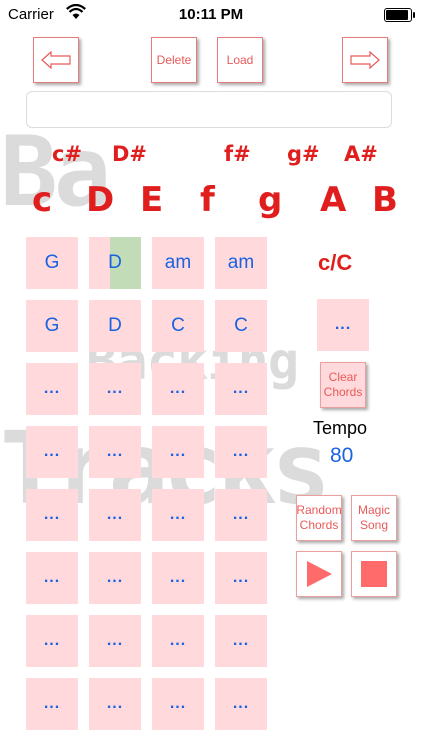 This screenshot has height=750, width=422. Describe the element at coordinates (374, 525) in the screenshot. I see `magic-song-label-2: Song` at that location.